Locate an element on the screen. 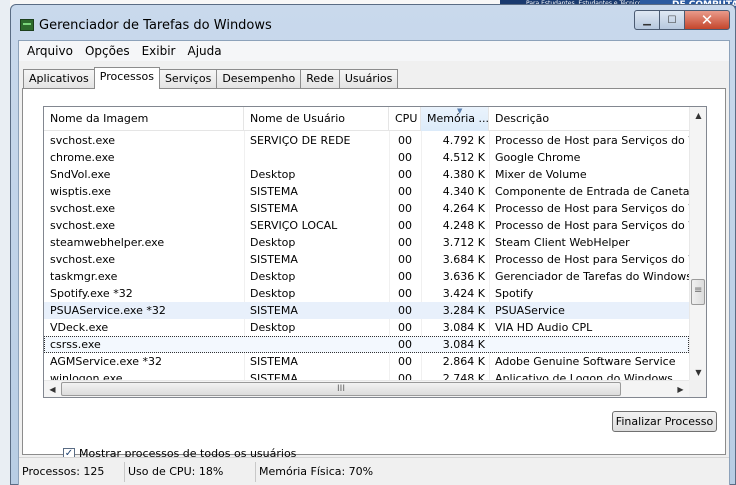 The width and height of the screenshot is (736, 485). process-name: wisptis.exe is located at coordinates (80, 191).